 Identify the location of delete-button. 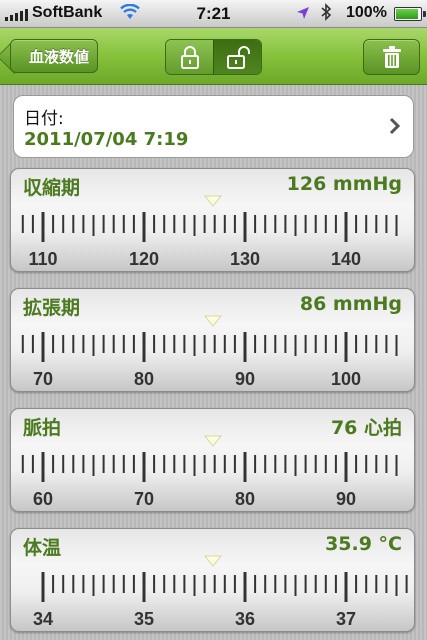
(391, 57).